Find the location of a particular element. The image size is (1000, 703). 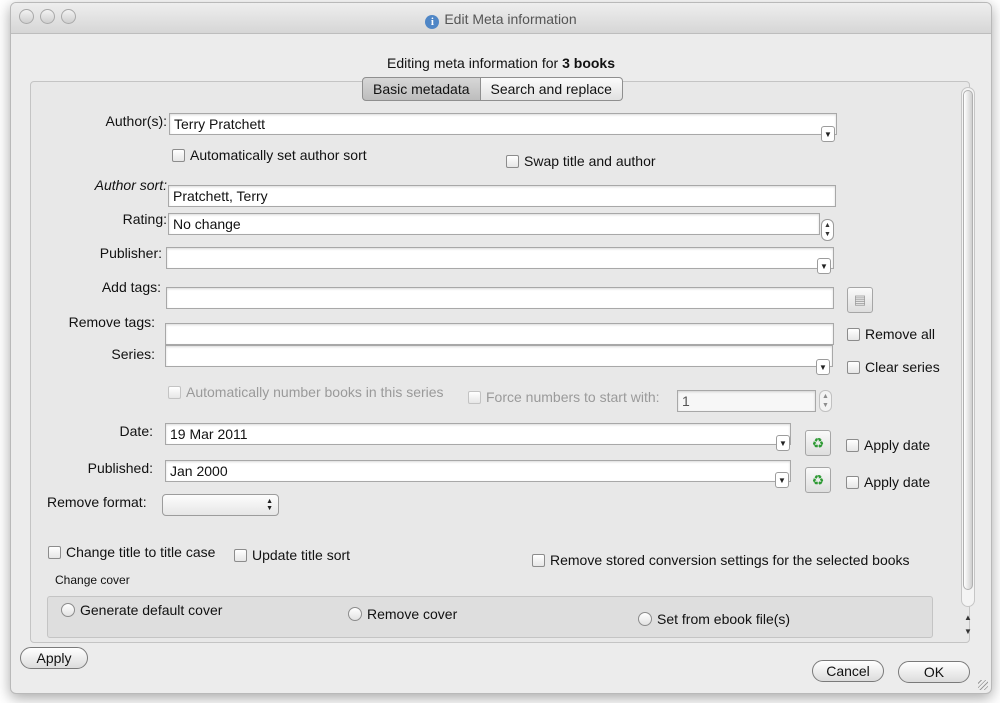

date-label: Date: is located at coordinates (136, 431).